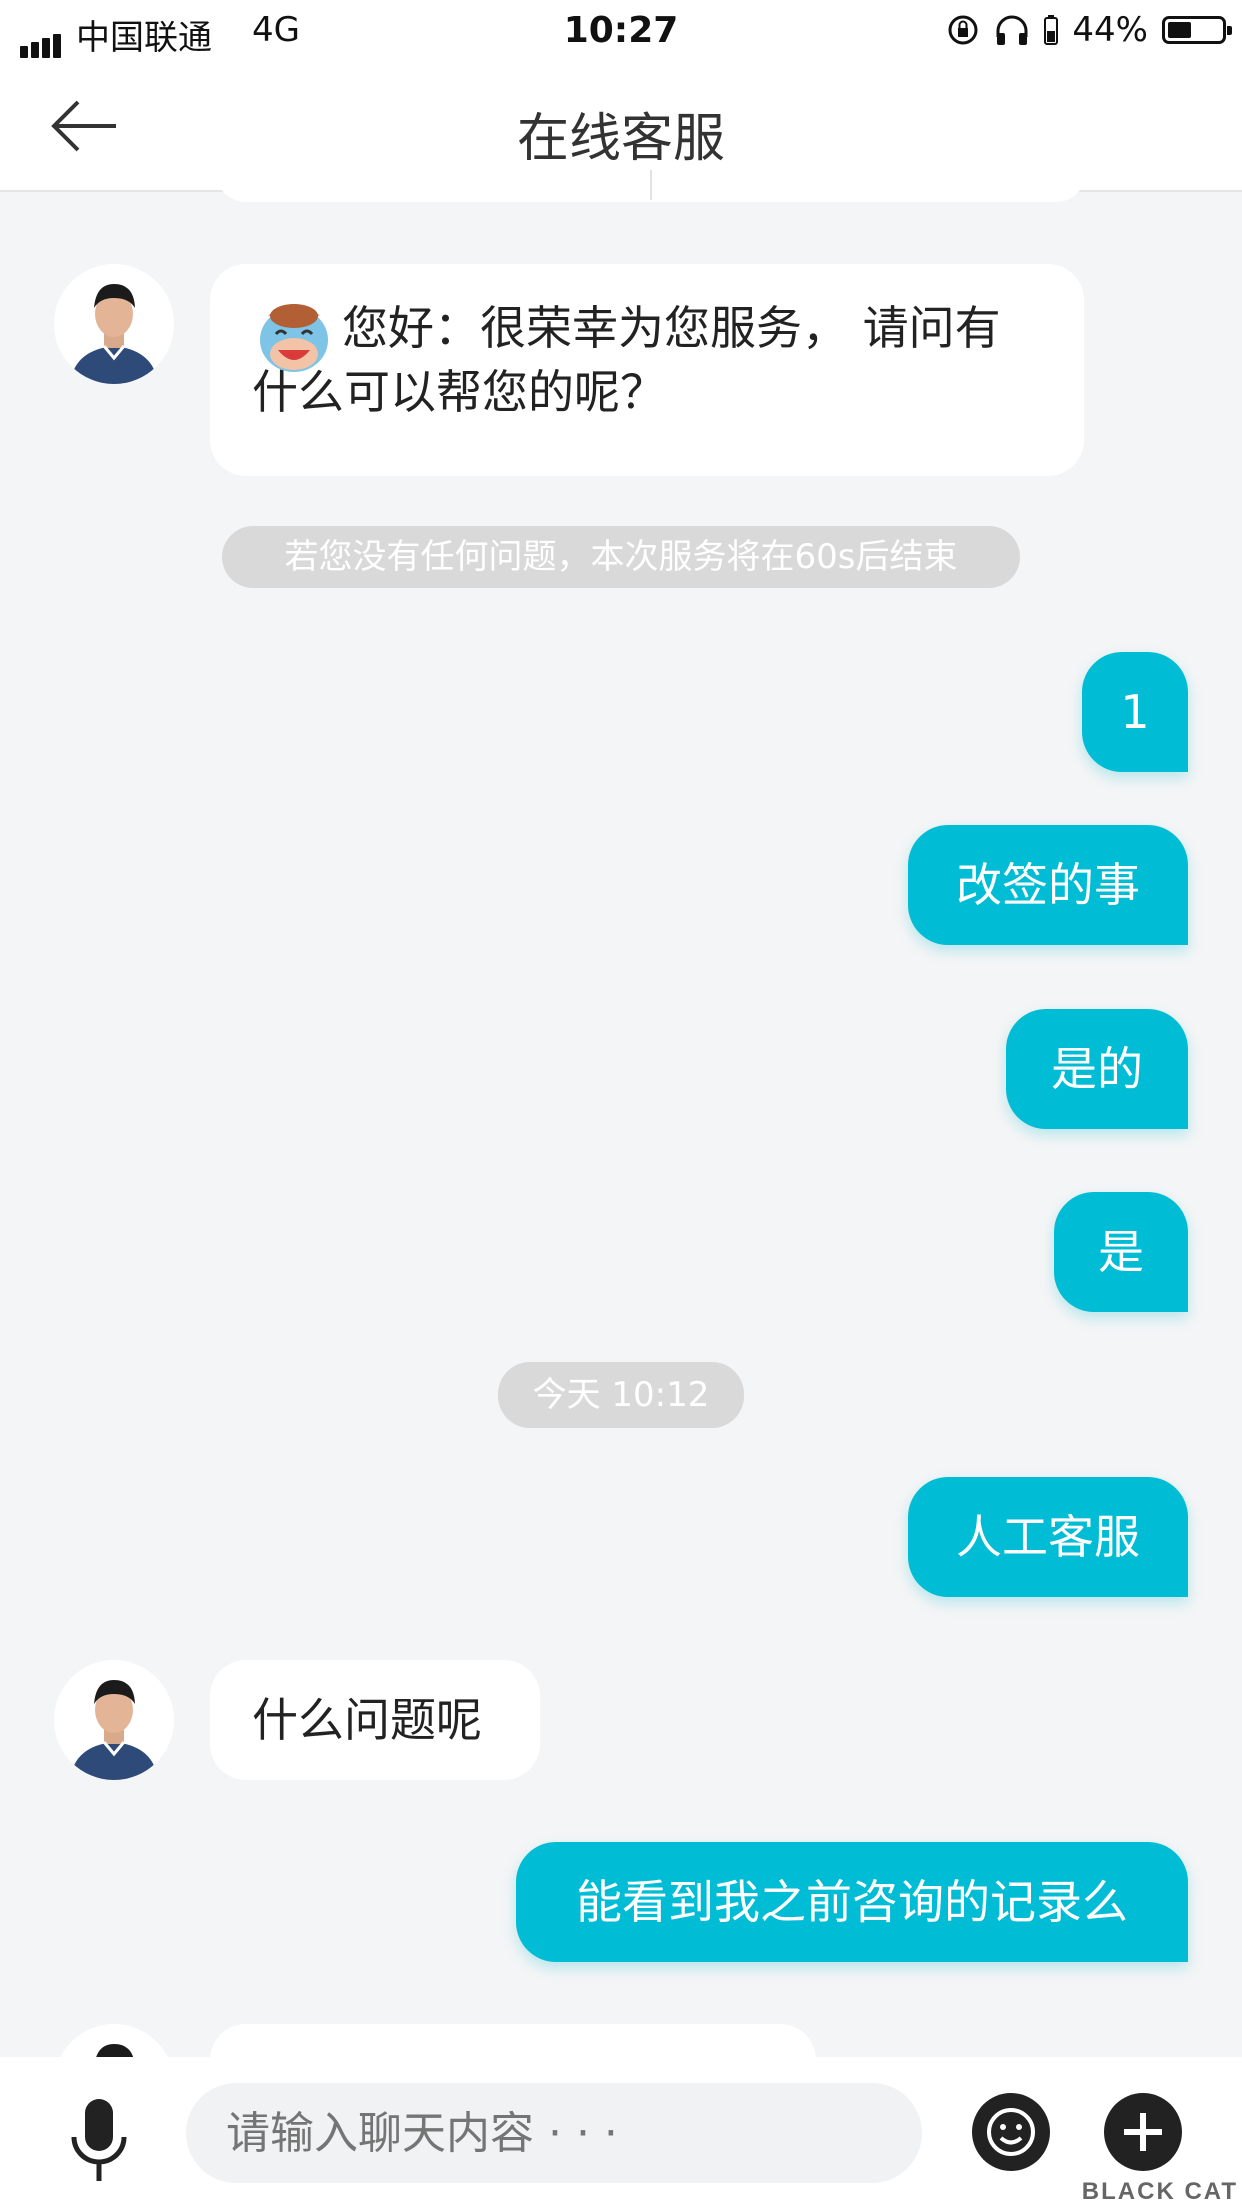 The image size is (1242, 2208). Describe the element at coordinates (852, 1902) in the screenshot. I see `user-message: 能看到我之前咨询的记录么` at that location.